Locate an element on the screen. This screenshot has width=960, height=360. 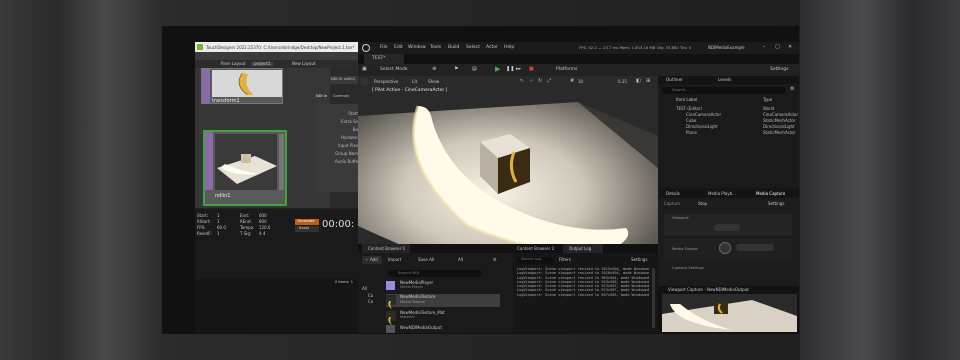
td-param-tab-ndi: NDI In is located at coordinates (321, 96).